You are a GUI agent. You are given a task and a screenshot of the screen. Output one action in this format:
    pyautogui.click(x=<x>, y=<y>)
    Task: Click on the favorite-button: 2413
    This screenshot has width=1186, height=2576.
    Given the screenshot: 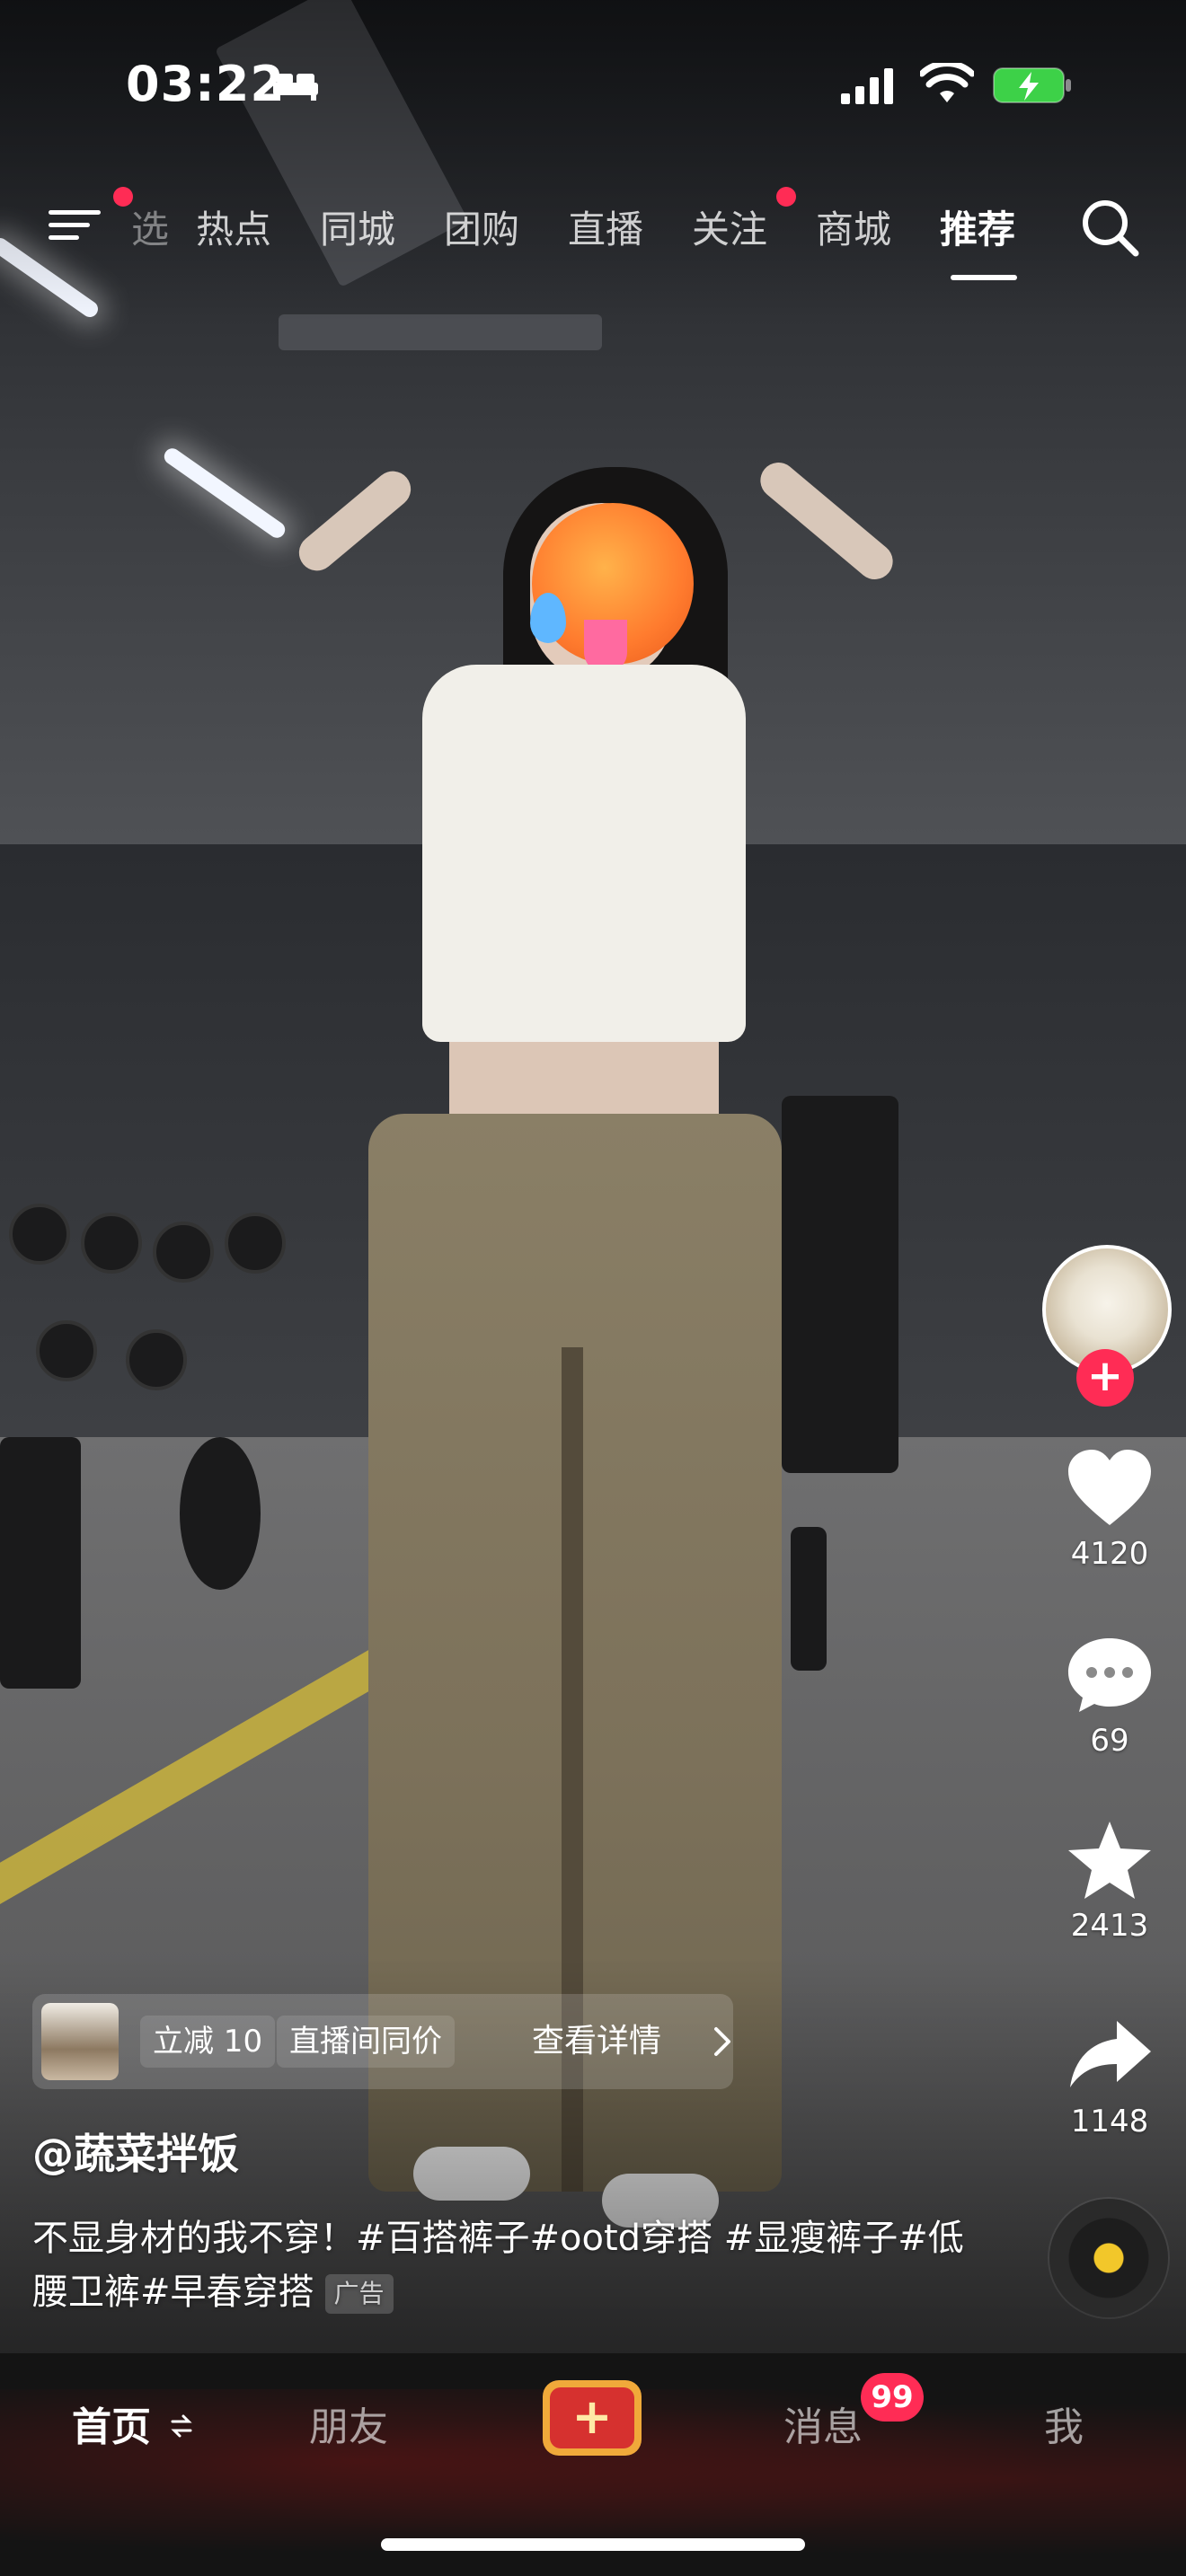 What is the action you would take?
    pyautogui.click(x=1109, y=1882)
    